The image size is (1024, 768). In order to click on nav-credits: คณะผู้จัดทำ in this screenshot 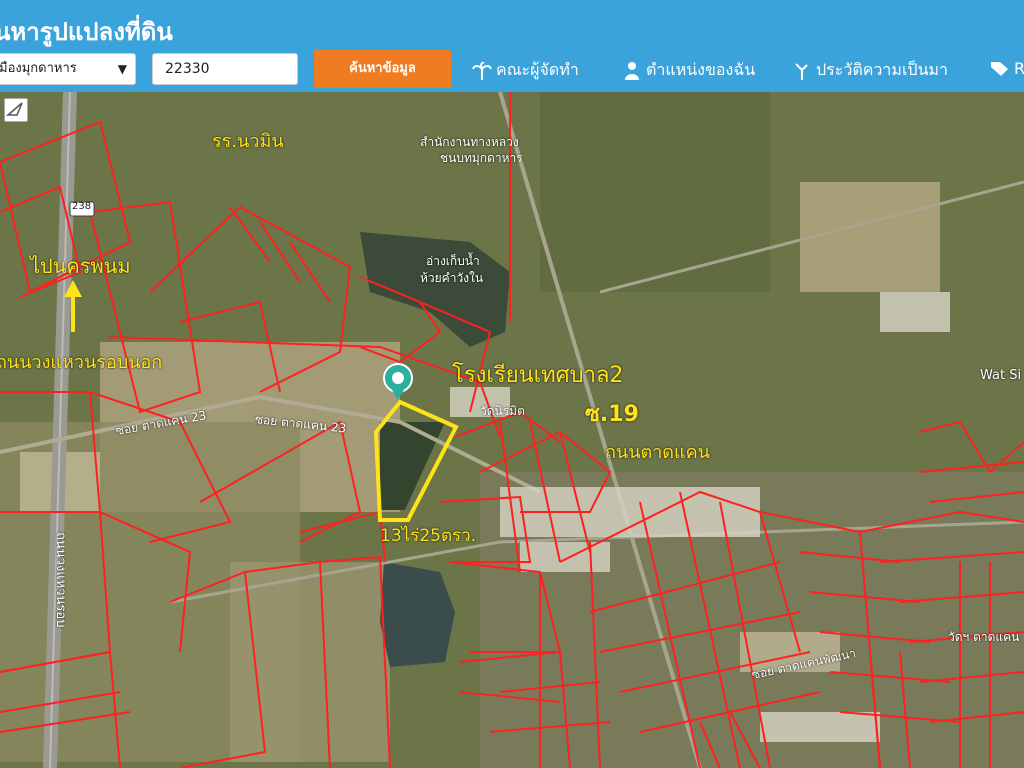, I will do `click(525, 70)`.